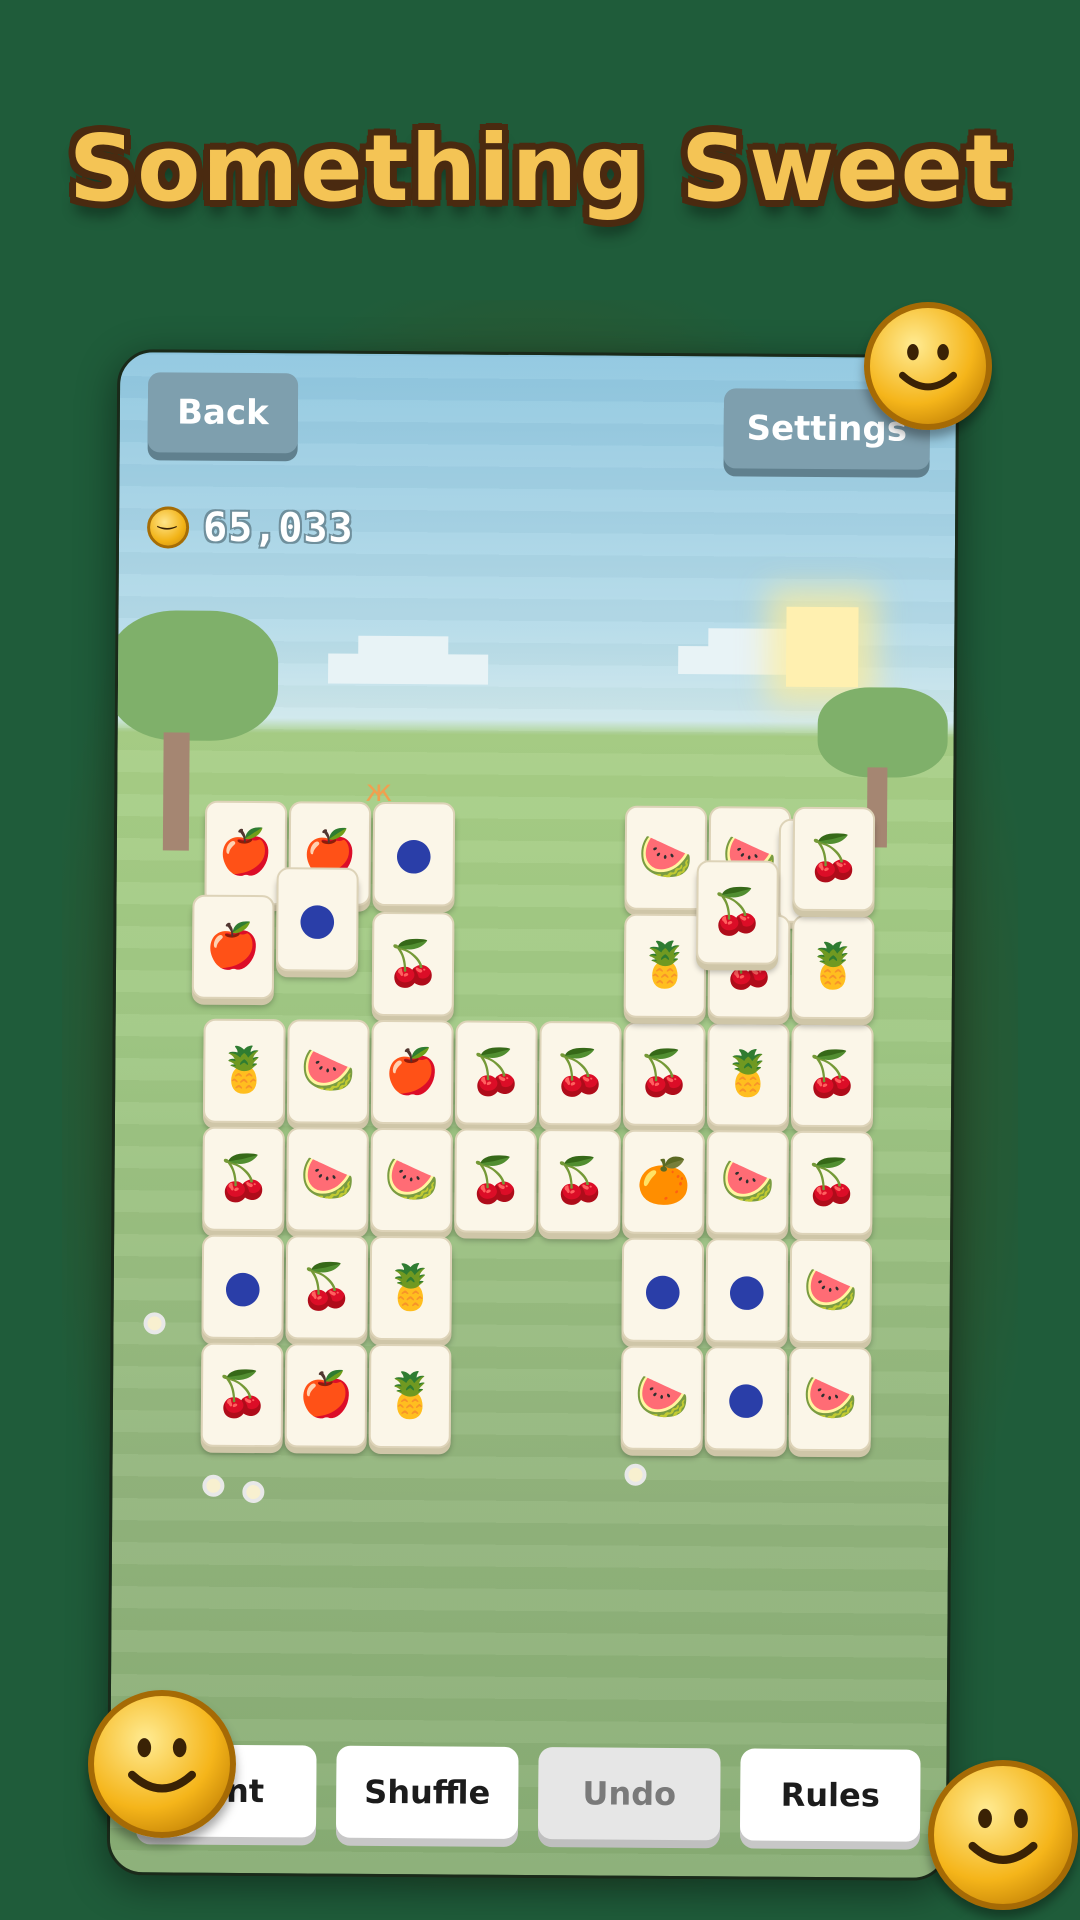  I want to click on undo-button: Undo, so click(629, 1794).